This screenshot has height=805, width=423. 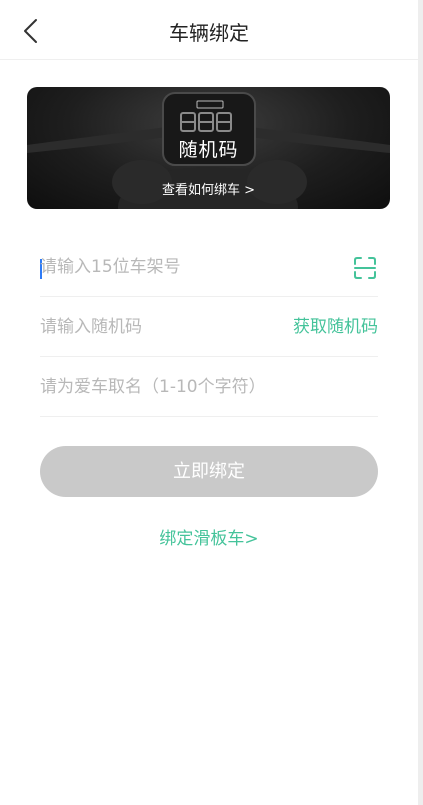 What do you see at coordinates (365, 268) in the screenshot?
I see `scan-icon` at bounding box center [365, 268].